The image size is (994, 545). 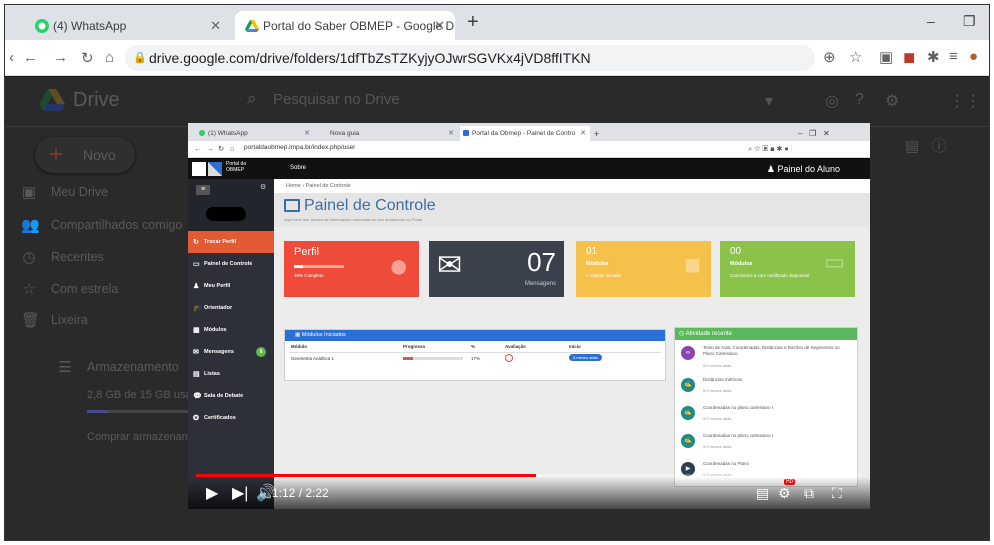 What do you see at coordinates (240, 493) in the screenshot?
I see `next-button: ▶|` at bounding box center [240, 493].